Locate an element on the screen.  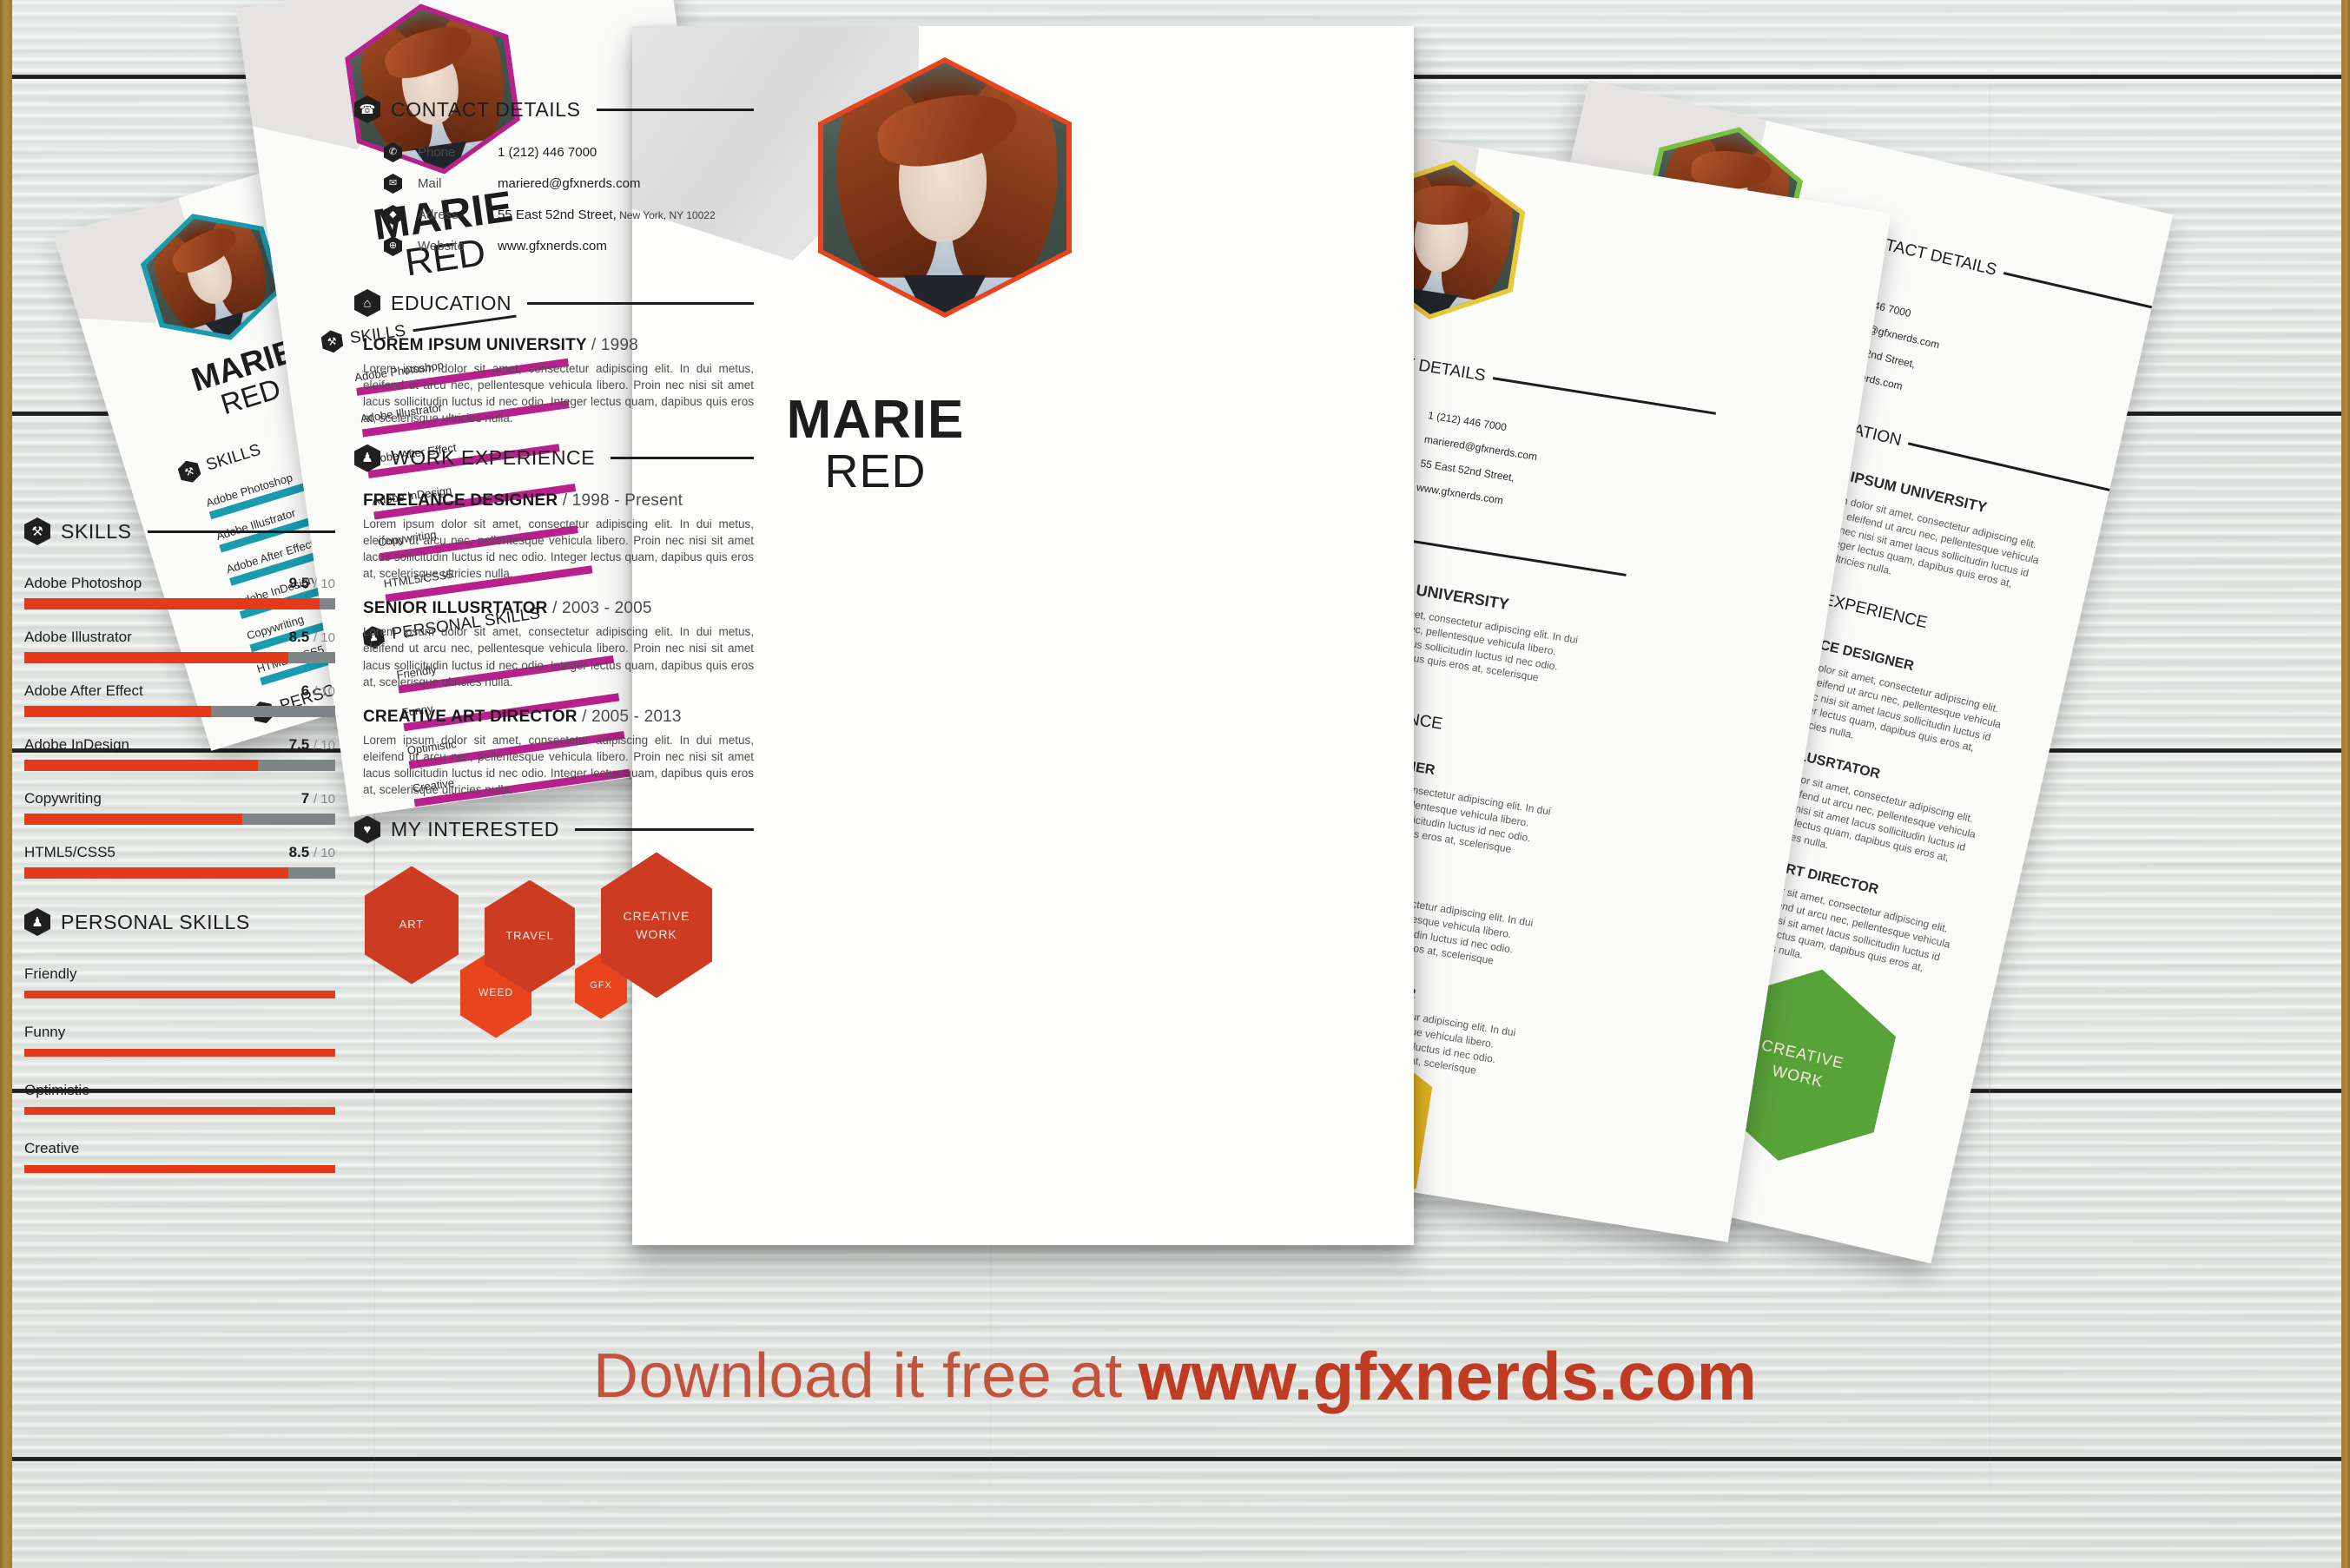
graduation-cap-icon: ⌂ is located at coordinates (367, 303).